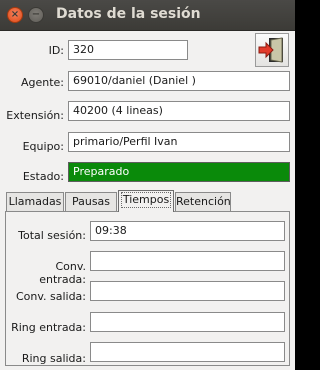  What do you see at coordinates (187, 231) in the screenshot?
I see `total-session-field: 09:38` at bounding box center [187, 231].